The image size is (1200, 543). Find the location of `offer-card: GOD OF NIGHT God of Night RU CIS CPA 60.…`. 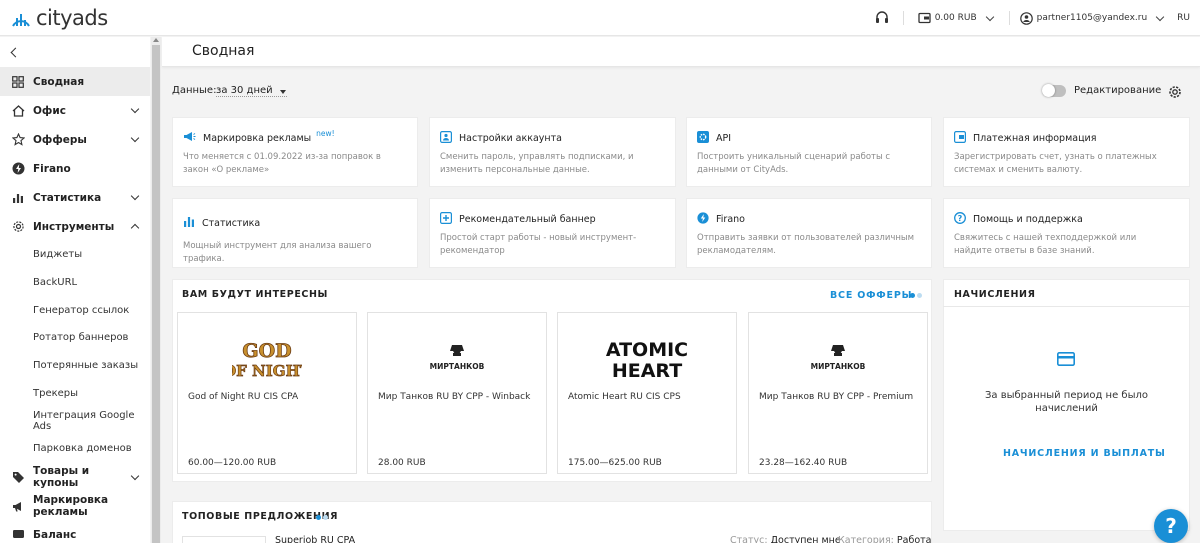

offer-card: GOD OF NIGHT God of Night RU CIS CPA 60.… is located at coordinates (267, 393).